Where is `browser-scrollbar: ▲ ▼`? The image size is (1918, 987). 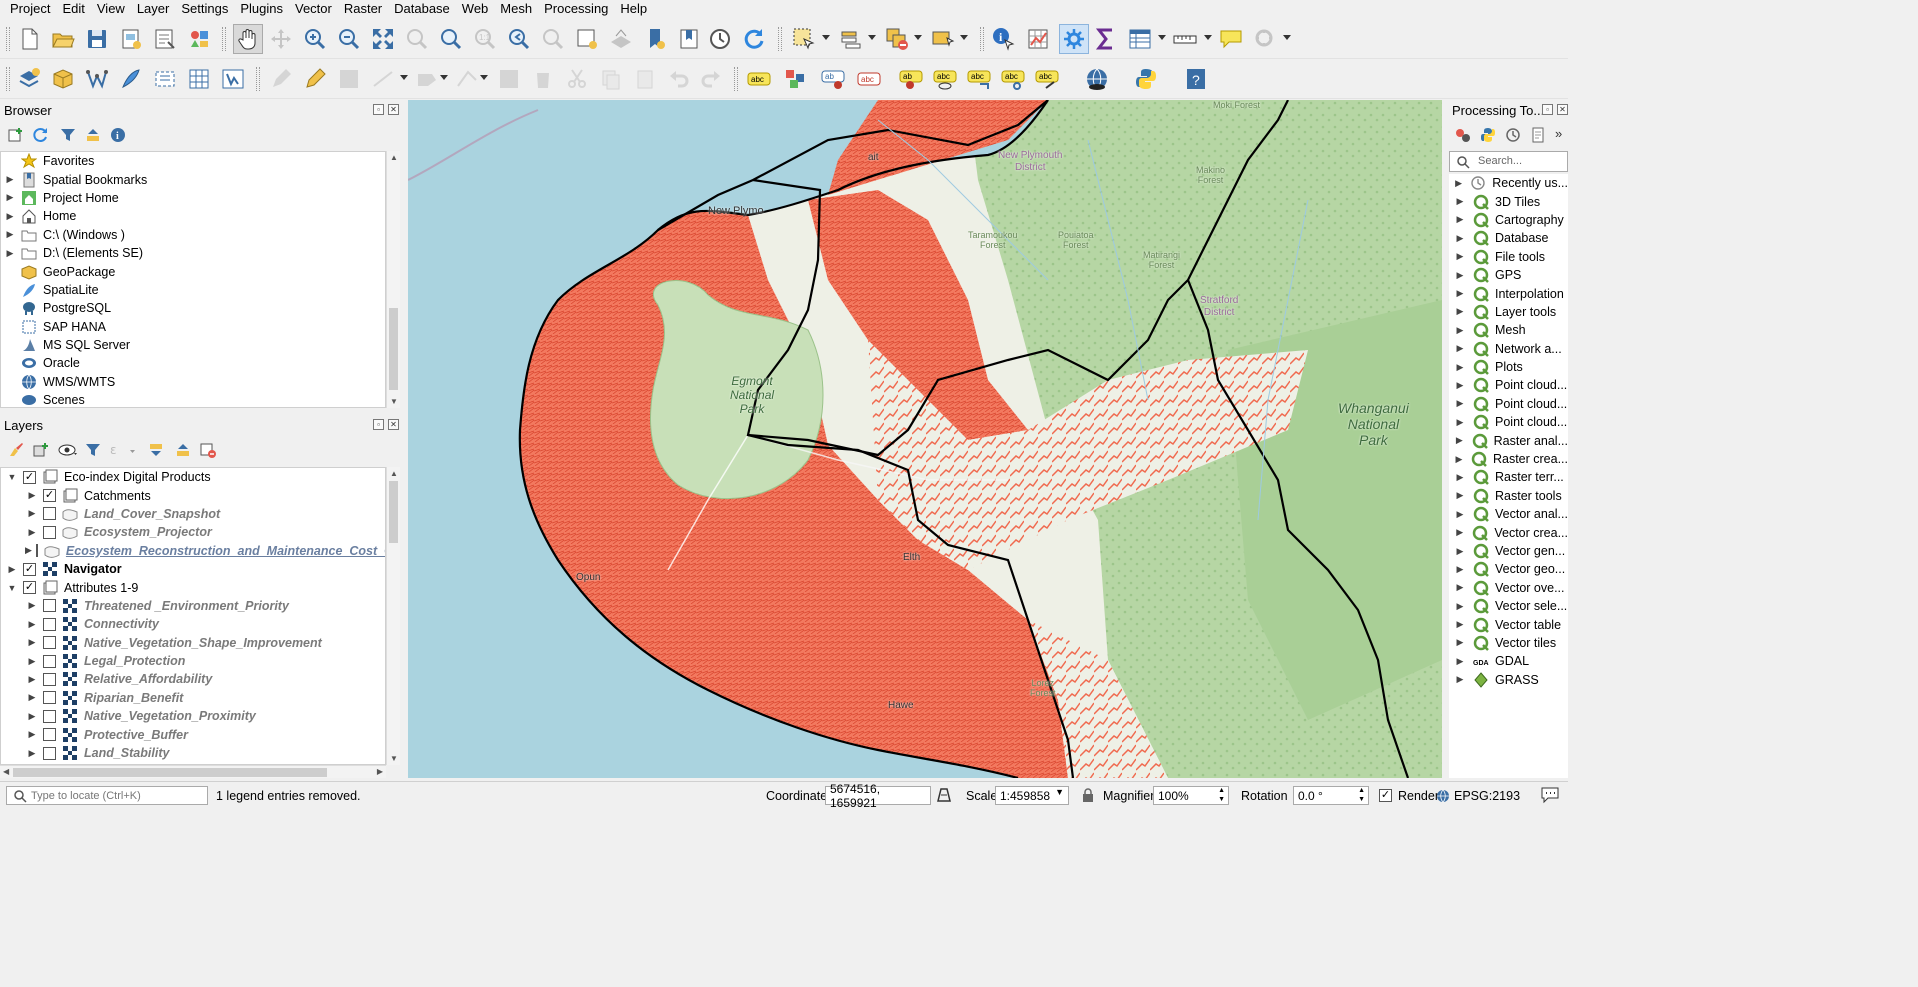 browser-scrollbar: ▲ ▼ is located at coordinates (393, 279).